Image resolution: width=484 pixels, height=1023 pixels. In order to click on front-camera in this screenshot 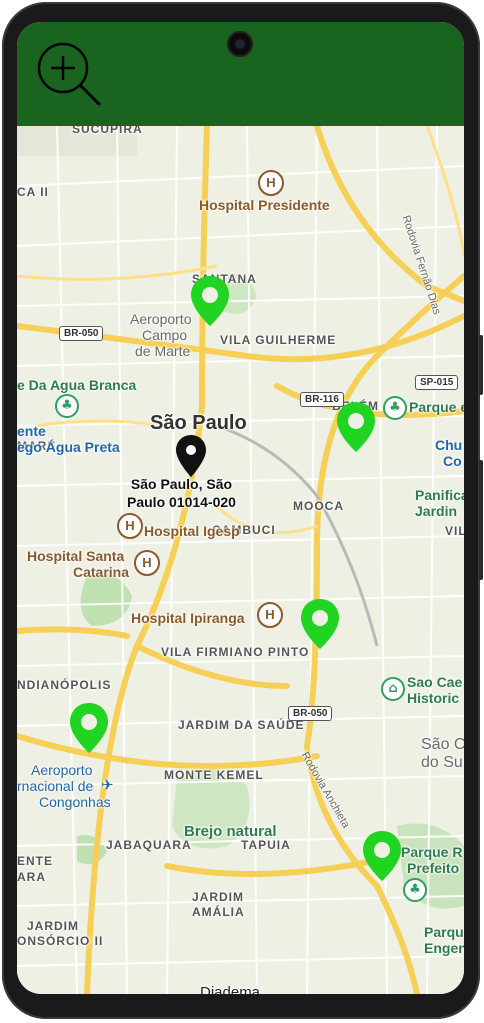, I will do `click(240, 44)`.